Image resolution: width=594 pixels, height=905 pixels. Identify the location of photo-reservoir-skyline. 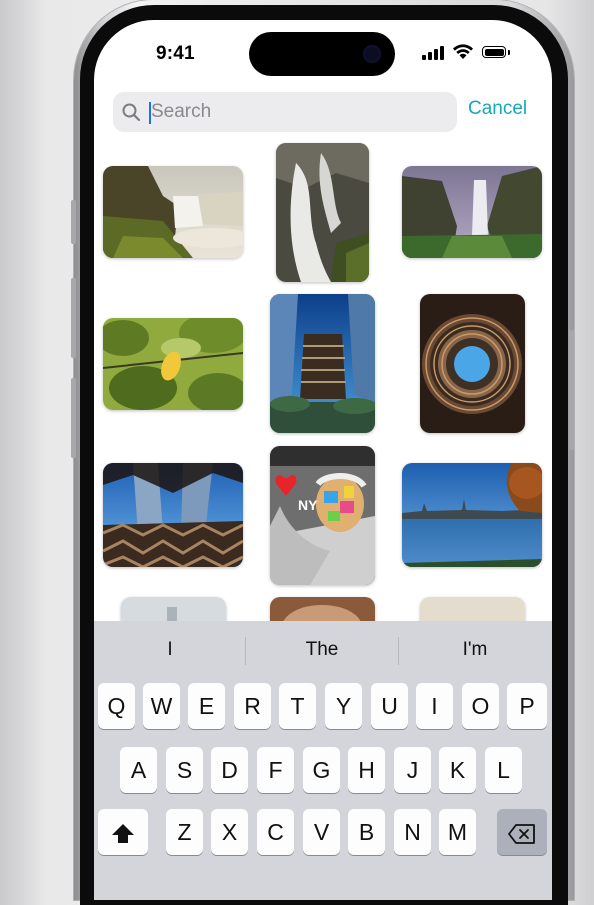
(472, 515).